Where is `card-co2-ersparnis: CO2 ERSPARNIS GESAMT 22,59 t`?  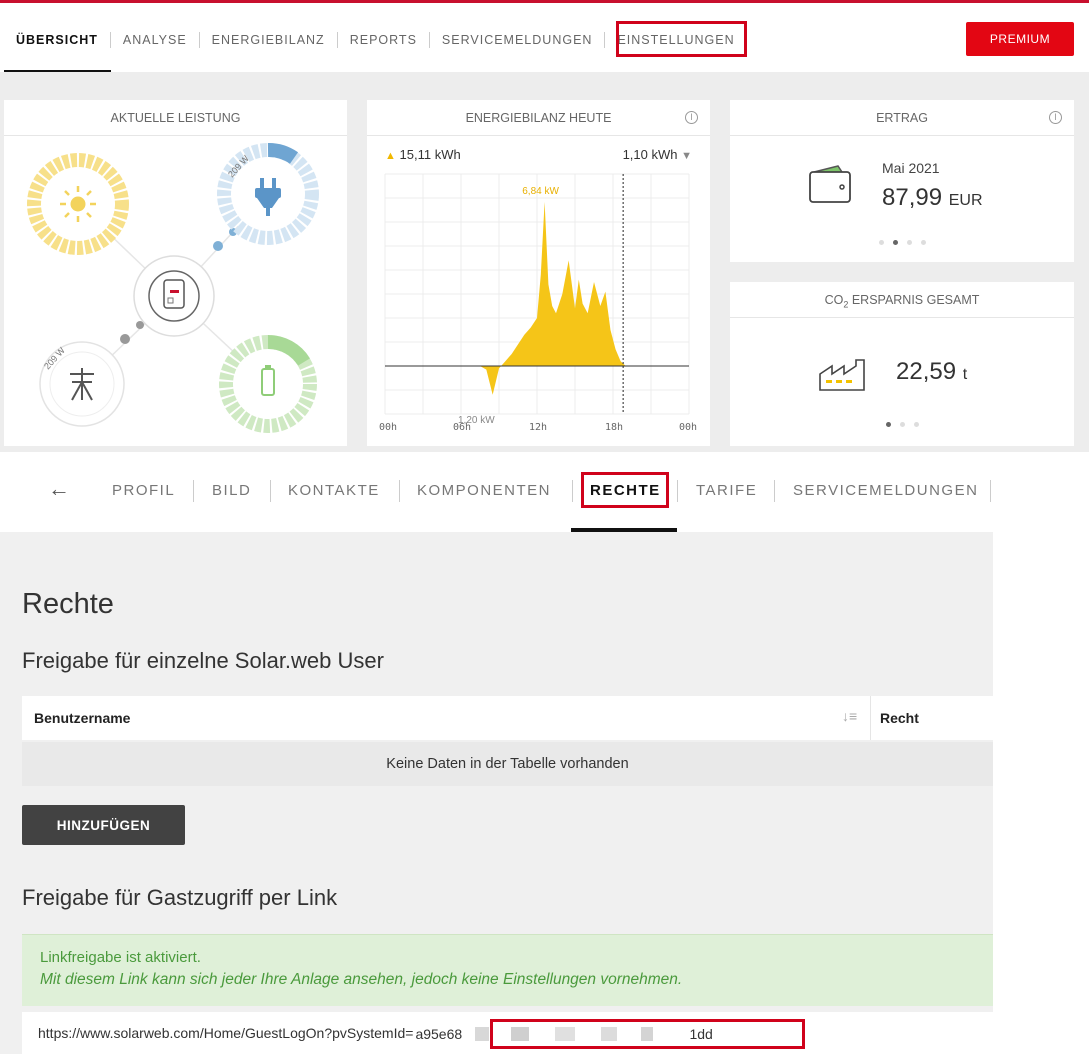 card-co2-ersparnis: CO2 ERSPARNIS GESAMT 22,59 t is located at coordinates (902, 364).